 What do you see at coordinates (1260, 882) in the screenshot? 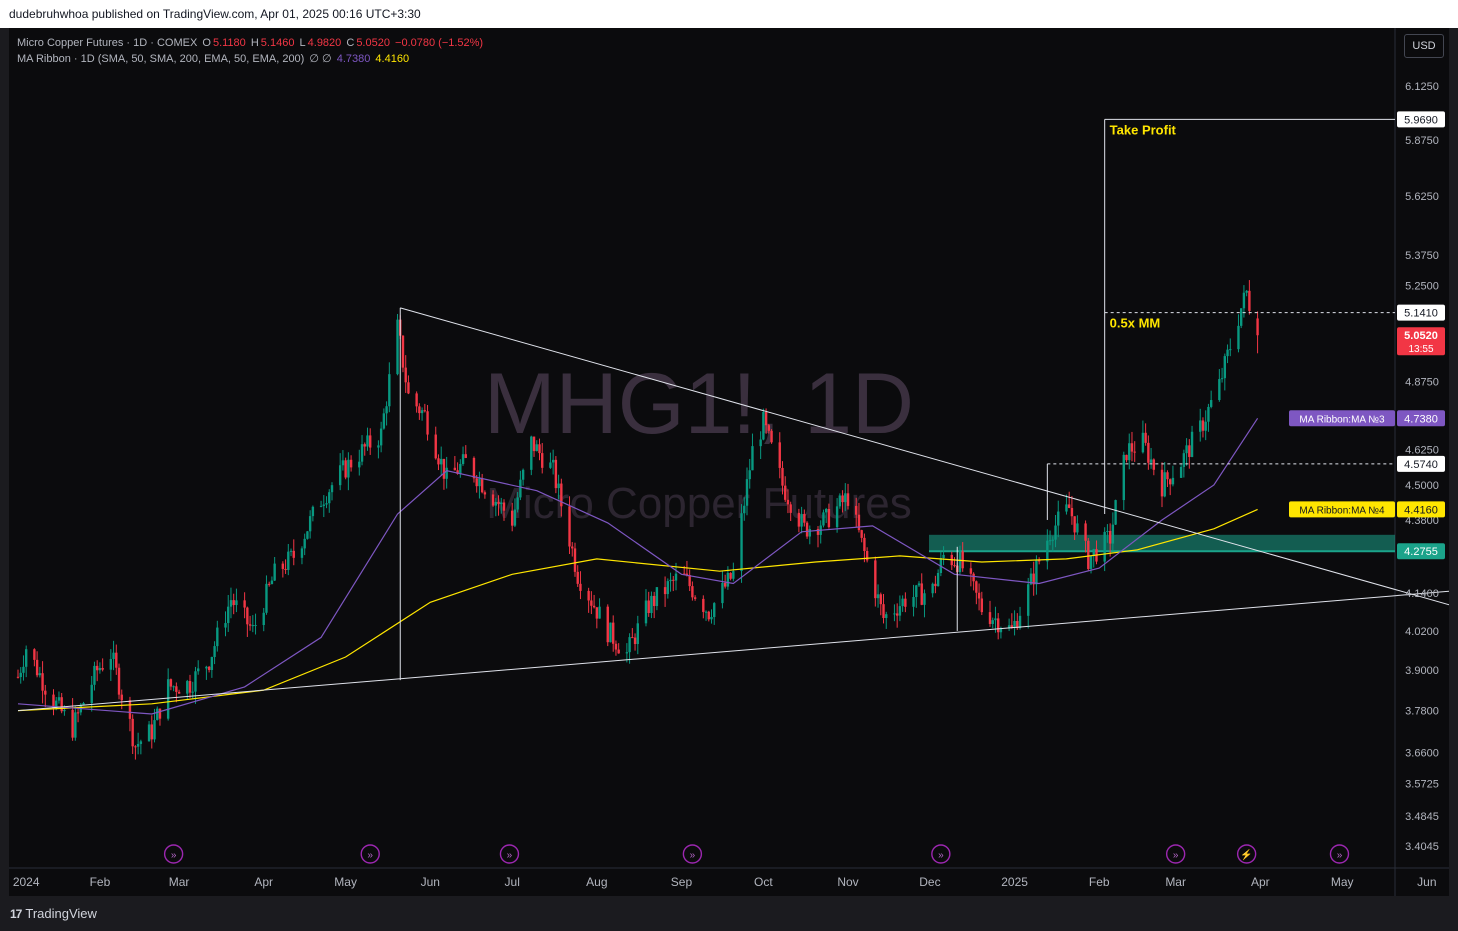
I see `x-tick-label: Apr` at bounding box center [1260, 882].